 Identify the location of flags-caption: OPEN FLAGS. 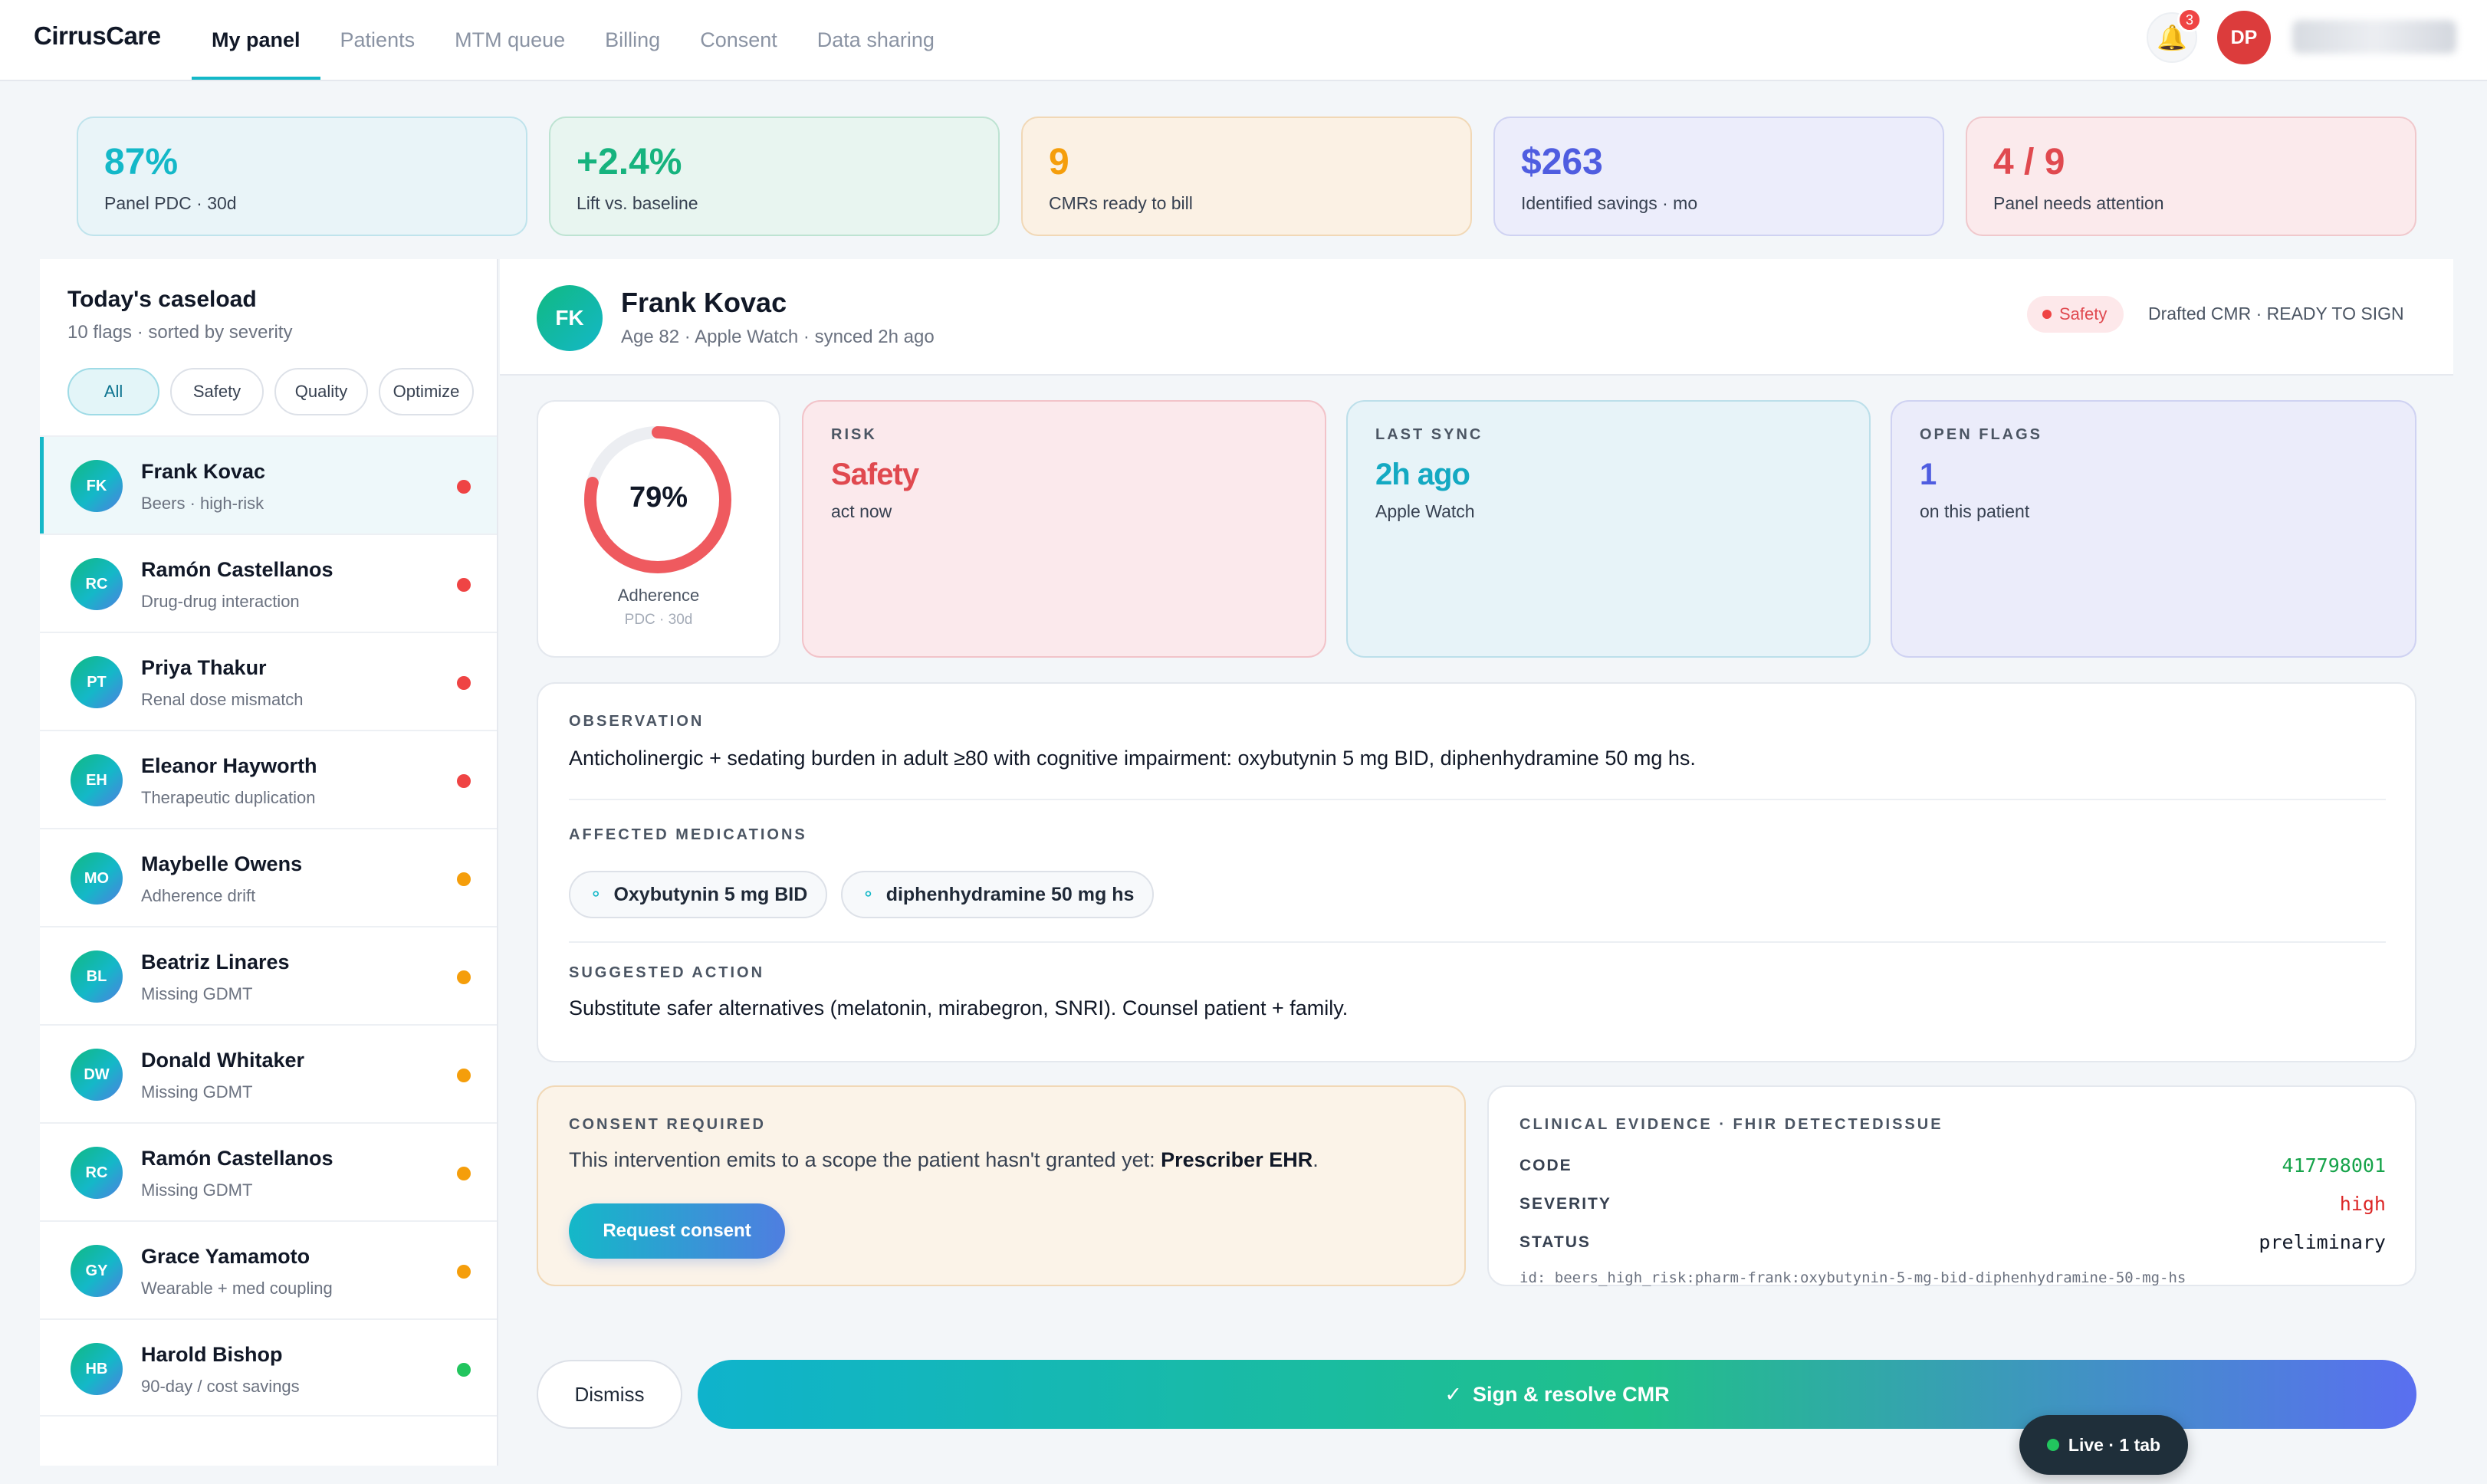
(1981, 435).